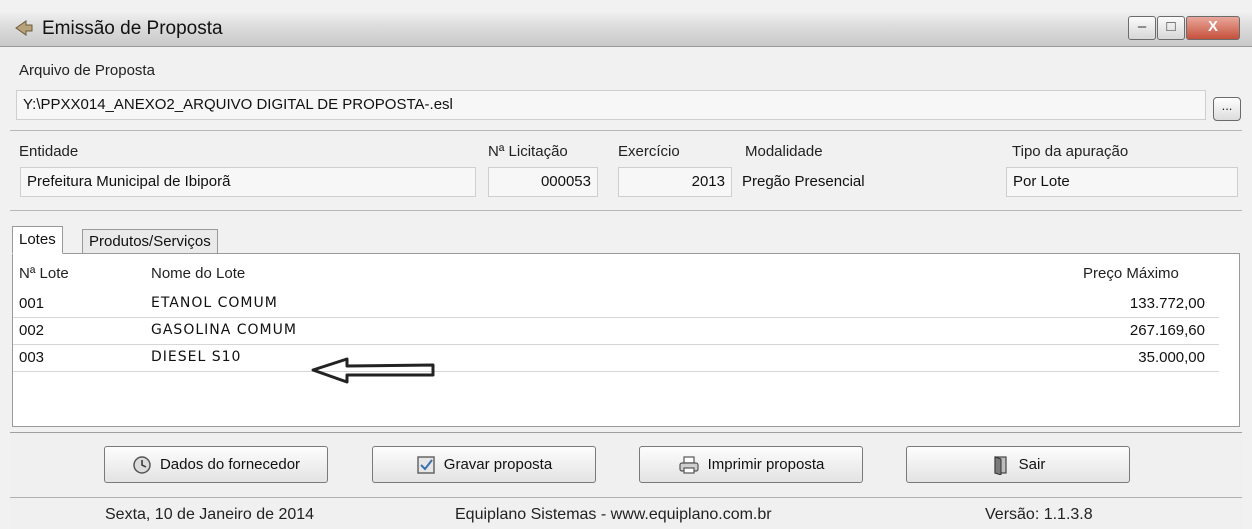 This screenshot has width=1252, height=529. What do you see at coordinates (1000, 466) in the screenshot?
I see `door-exit-icon` at bounding box center [1000, 466].